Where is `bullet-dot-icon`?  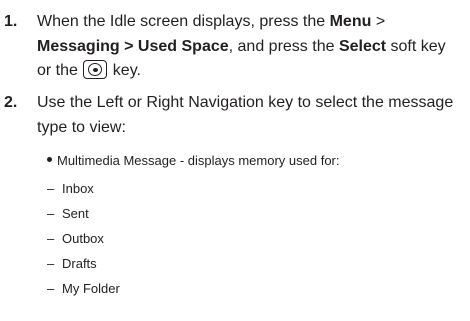 bullet-dot-icon is located at coordinates (49, 159).